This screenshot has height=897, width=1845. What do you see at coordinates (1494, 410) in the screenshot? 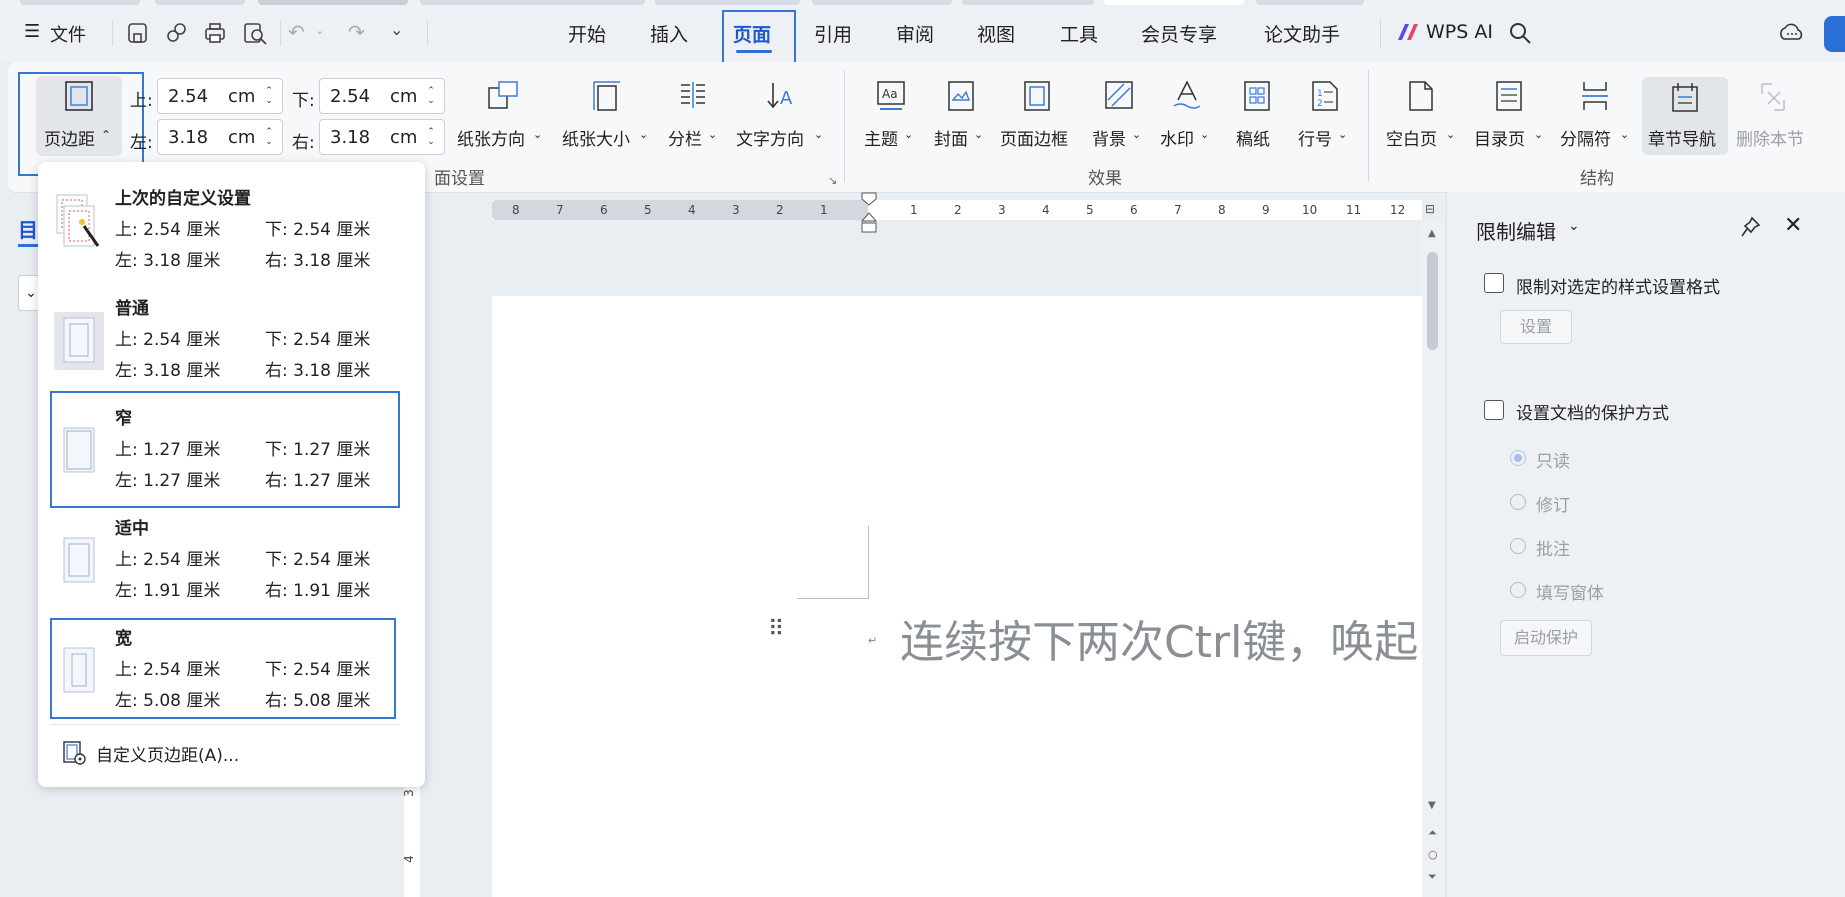
I see `protect-checkbox` at bounding box center [1494, 410].